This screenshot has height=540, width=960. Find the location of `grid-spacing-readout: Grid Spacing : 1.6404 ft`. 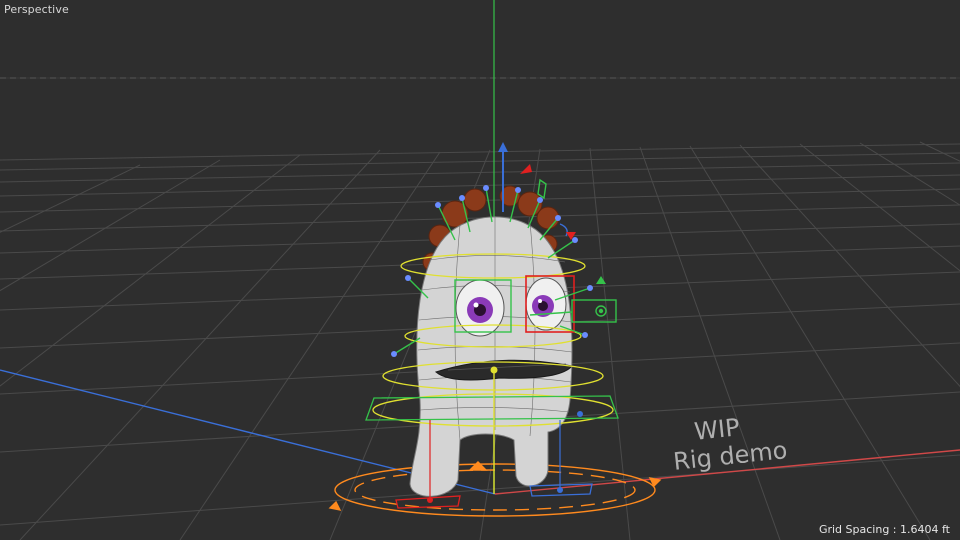

grid-spacing-readout: Grid Spacing : 1.6404 ft is located at coordinates (884, 529).